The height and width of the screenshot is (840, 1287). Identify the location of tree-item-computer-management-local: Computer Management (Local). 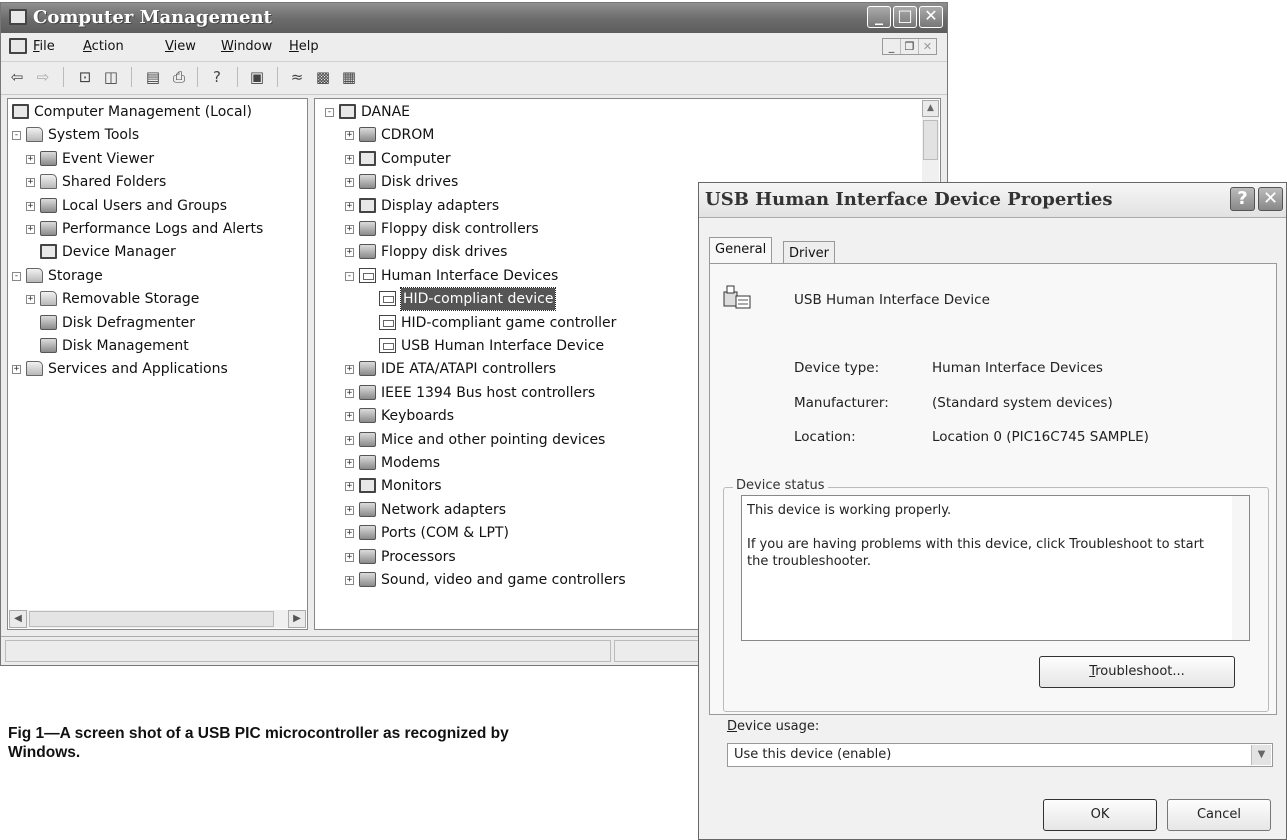
(157, 112).